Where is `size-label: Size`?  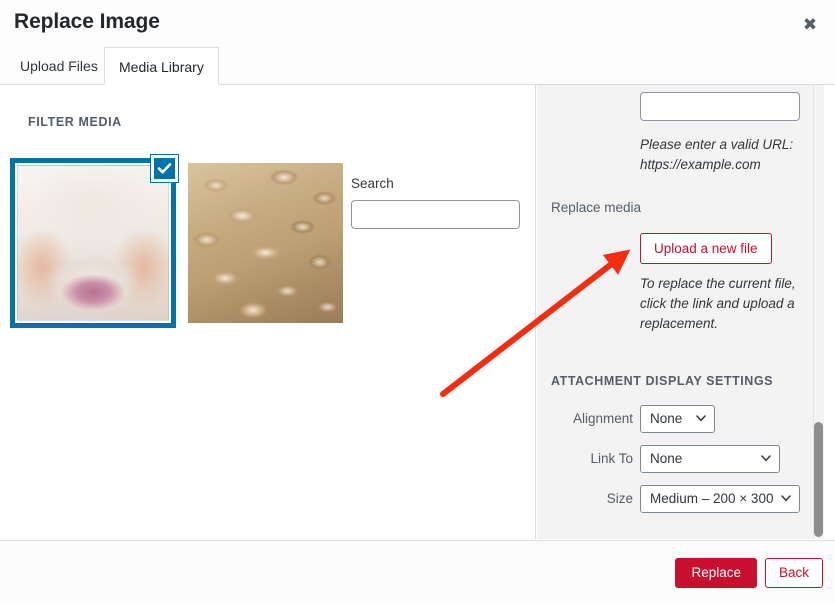
size-label: Size is located at coordinates (619, 498).